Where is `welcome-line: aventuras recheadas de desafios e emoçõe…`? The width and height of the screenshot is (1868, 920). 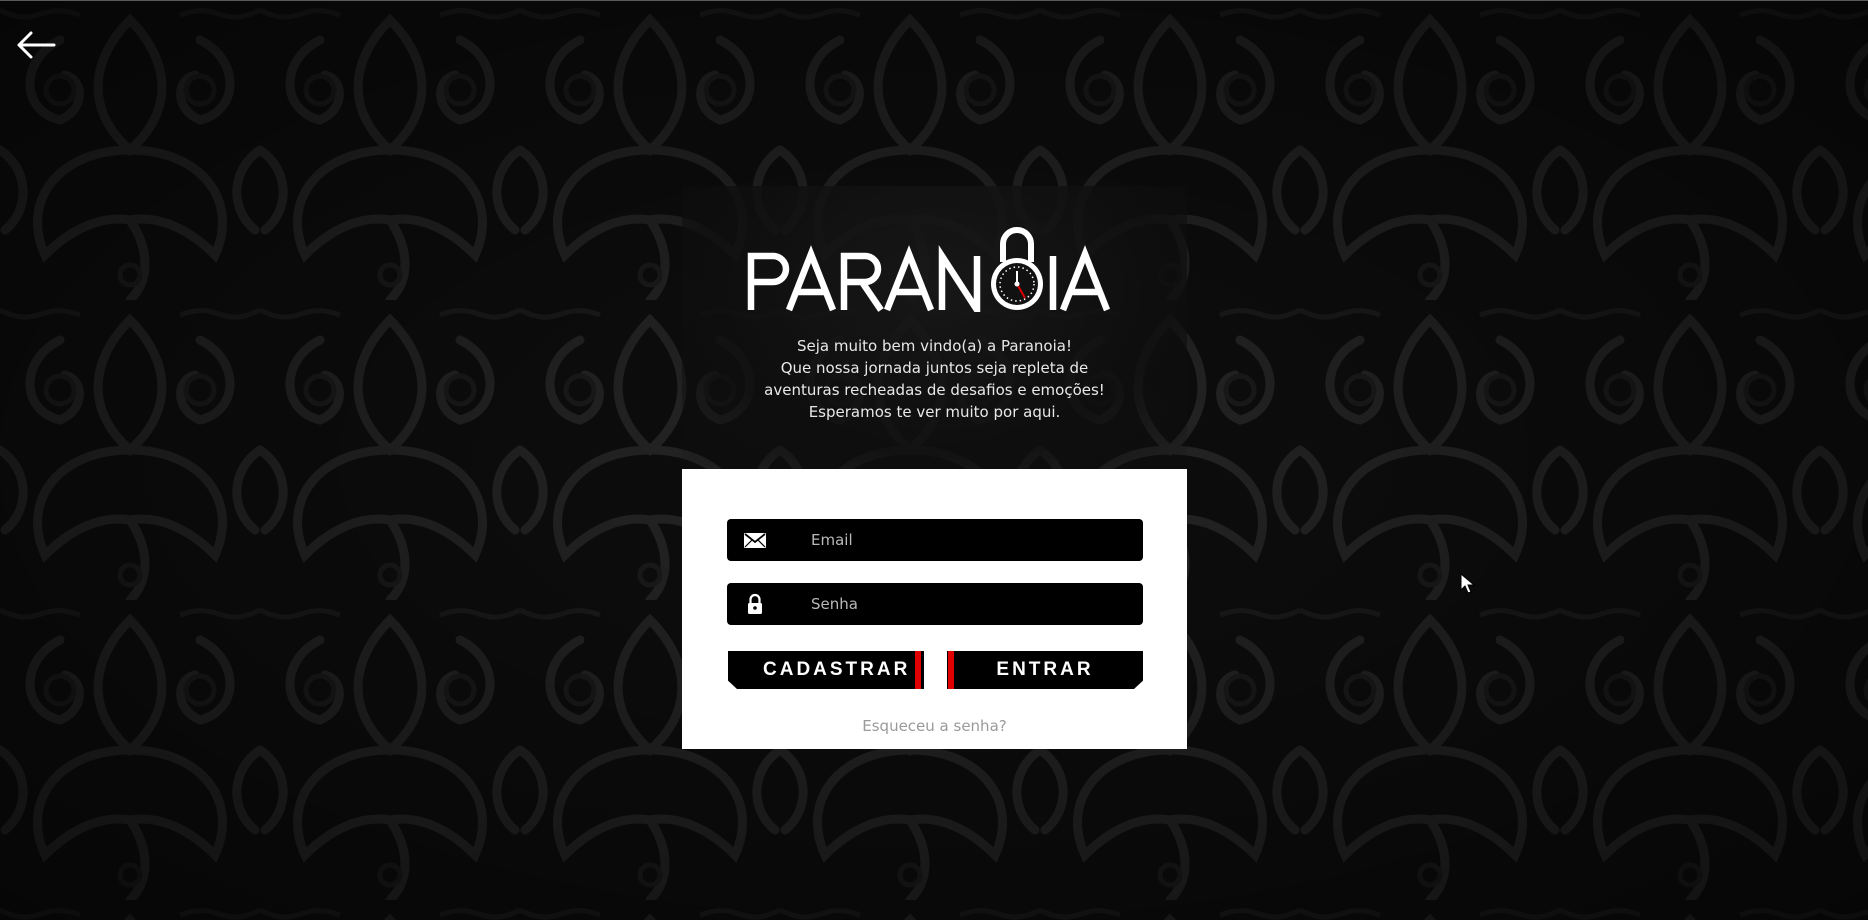
welcome-line: aventuras recheadas de desafios e emoçõe… is located at coordinates (934, 390).